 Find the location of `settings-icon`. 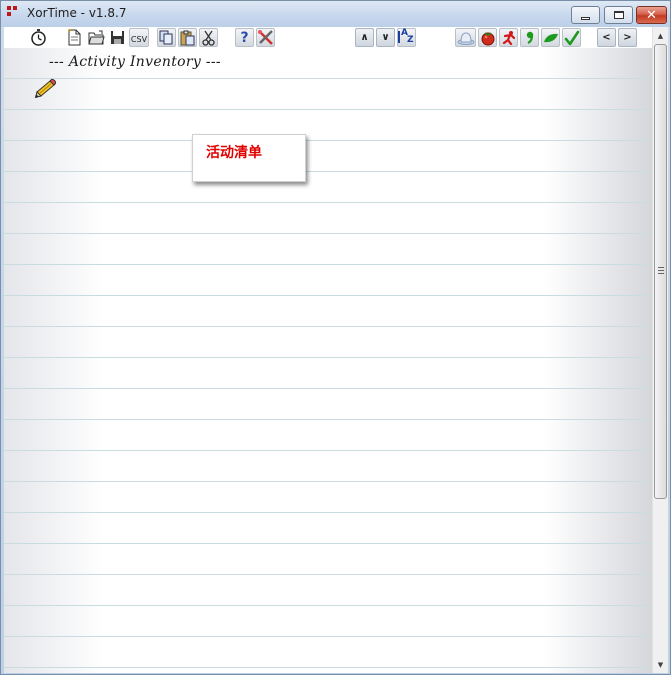

settings-icon is located at coordinates (265, 37).